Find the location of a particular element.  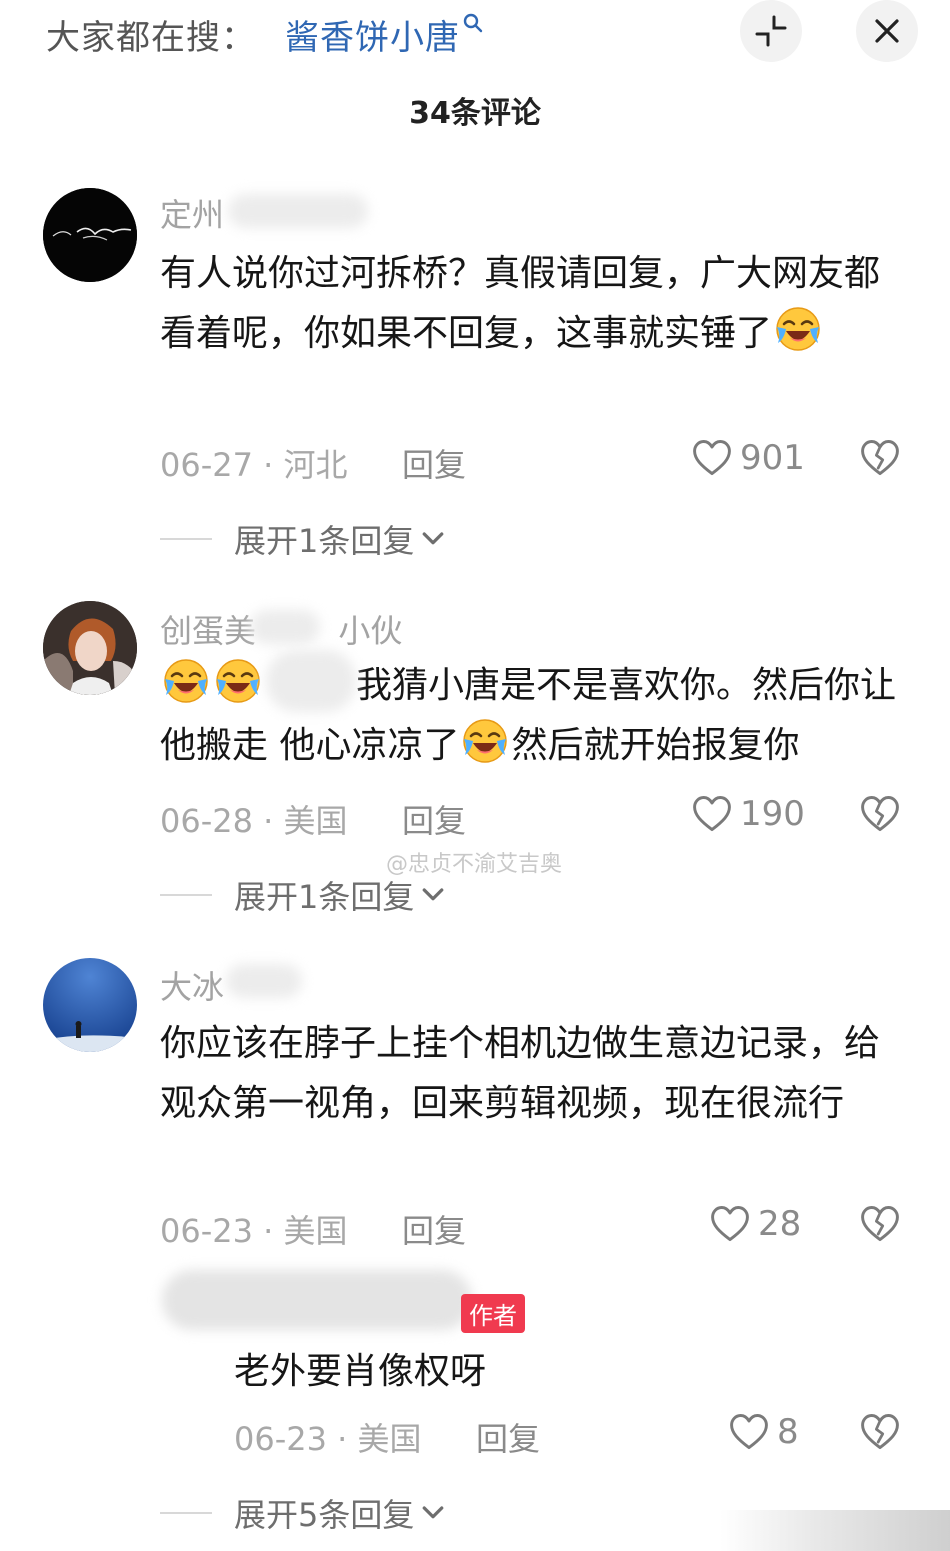

comment-meta: 06-27 · 河北 is located at coordinates (254, 463).